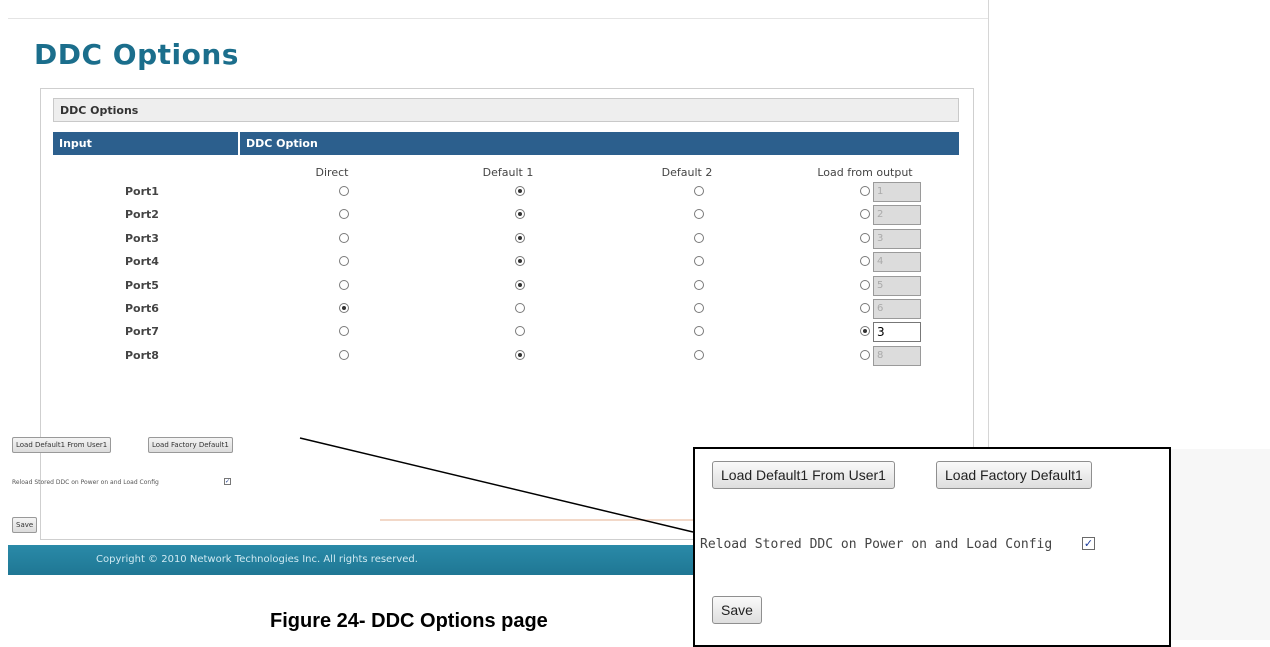 This screenshot has height=647, width=1270. Describe the element at coordinates (506, 110) in the screenshot. I see `panel-title: DDC Options` at that location.